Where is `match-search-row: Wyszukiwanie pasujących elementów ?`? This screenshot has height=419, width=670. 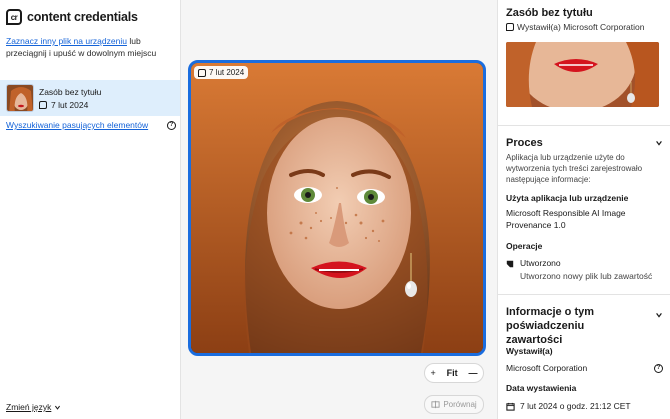 match-search-row: Wyszukiwanie pasujących elementów ? is located at coordinates (91, 125).